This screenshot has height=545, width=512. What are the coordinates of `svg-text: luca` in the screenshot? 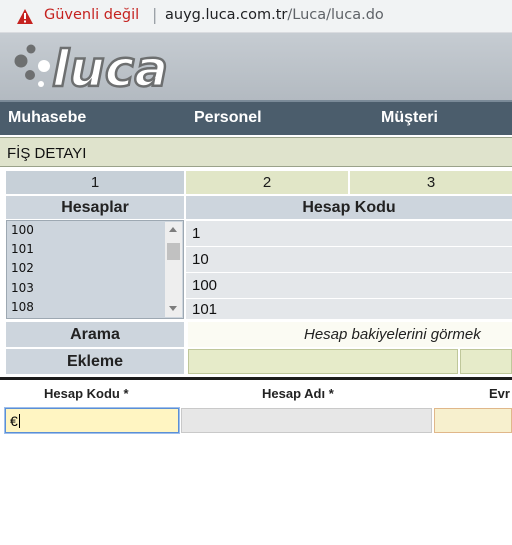 It's located at (110, 68).